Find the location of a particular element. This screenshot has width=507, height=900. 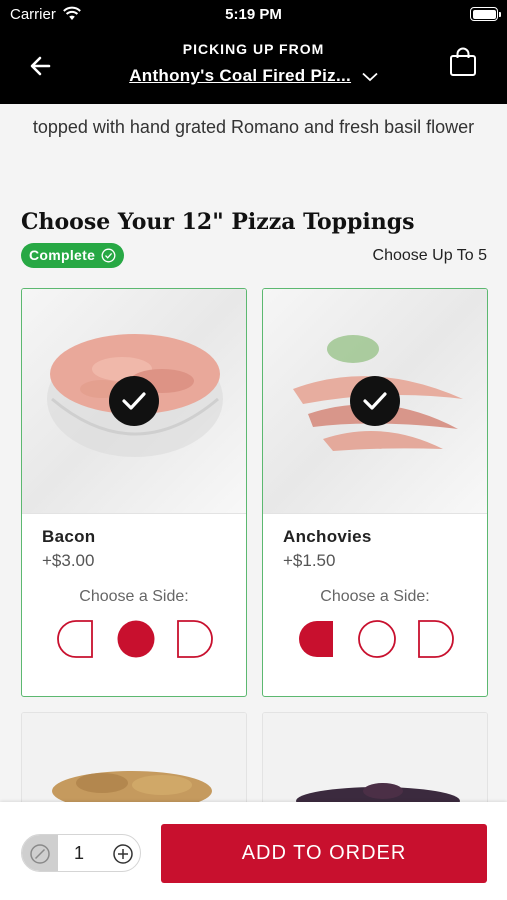

topping-price: +$3.00 is located at coordinates (68, 560).